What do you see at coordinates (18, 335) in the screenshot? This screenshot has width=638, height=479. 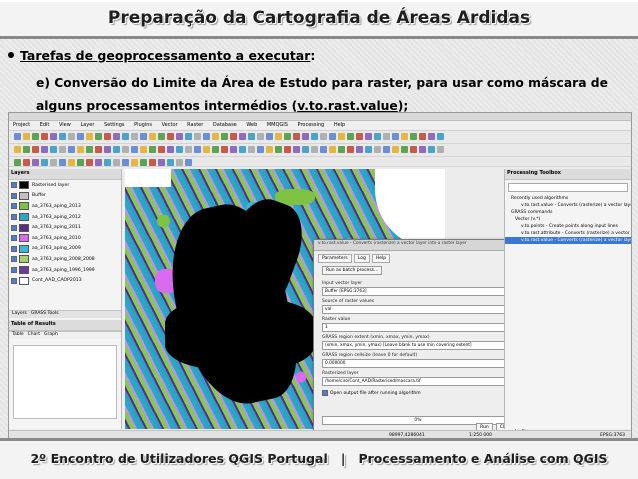 I see `tab-table: Table` at bounding box center [18, 335].